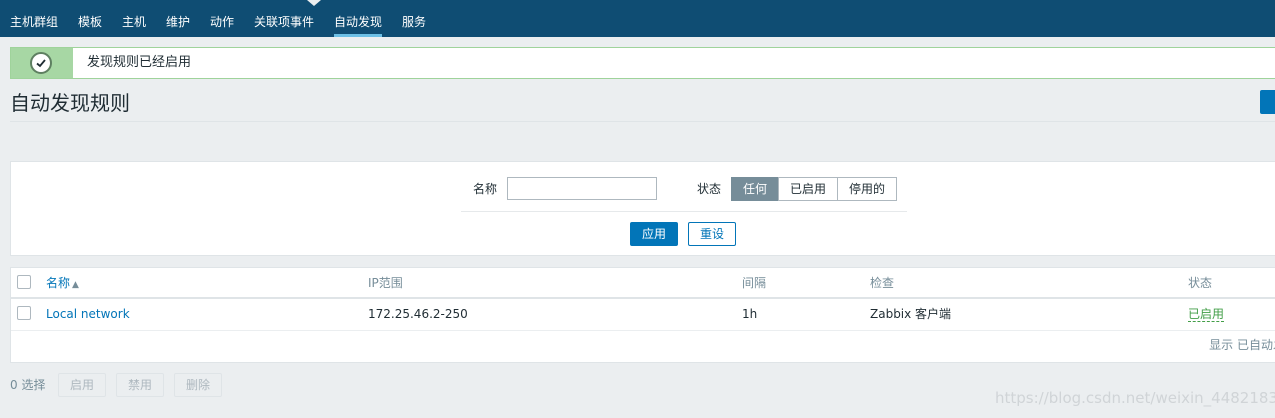 This screenshot has height=418, width=1275. What do you see at coordinates (178, 18) in the screenshot?
I see `nav-item-maintenance: 维护` at bounding box center [178, 18].